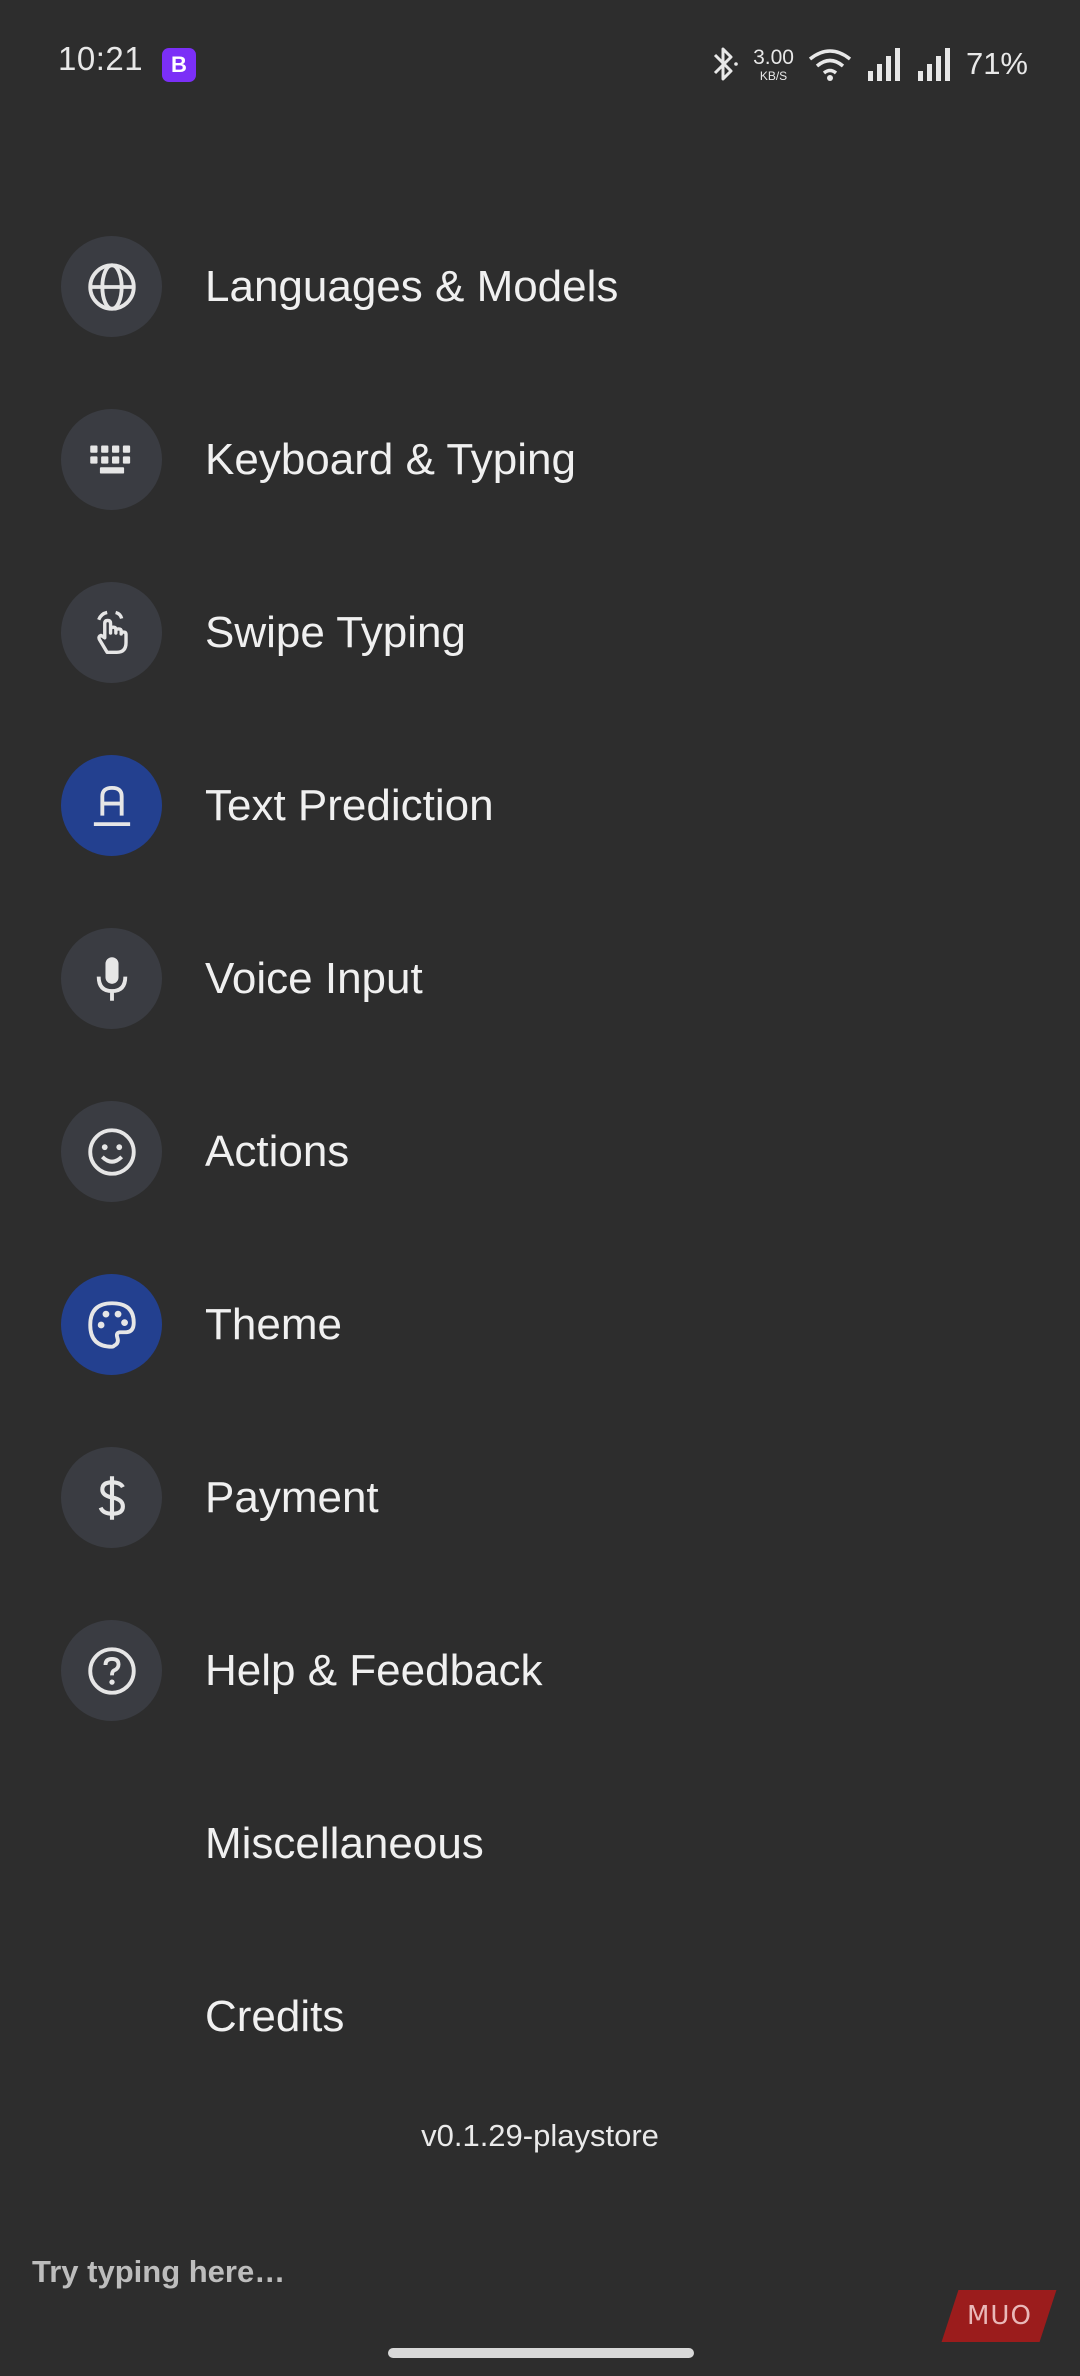 This screenshot has width=1080, height=2376. What do you see at coordinates (773, 75) in the screenshot?
I see `net-speed-unit: KB/S` at bounding box center [773, 75].